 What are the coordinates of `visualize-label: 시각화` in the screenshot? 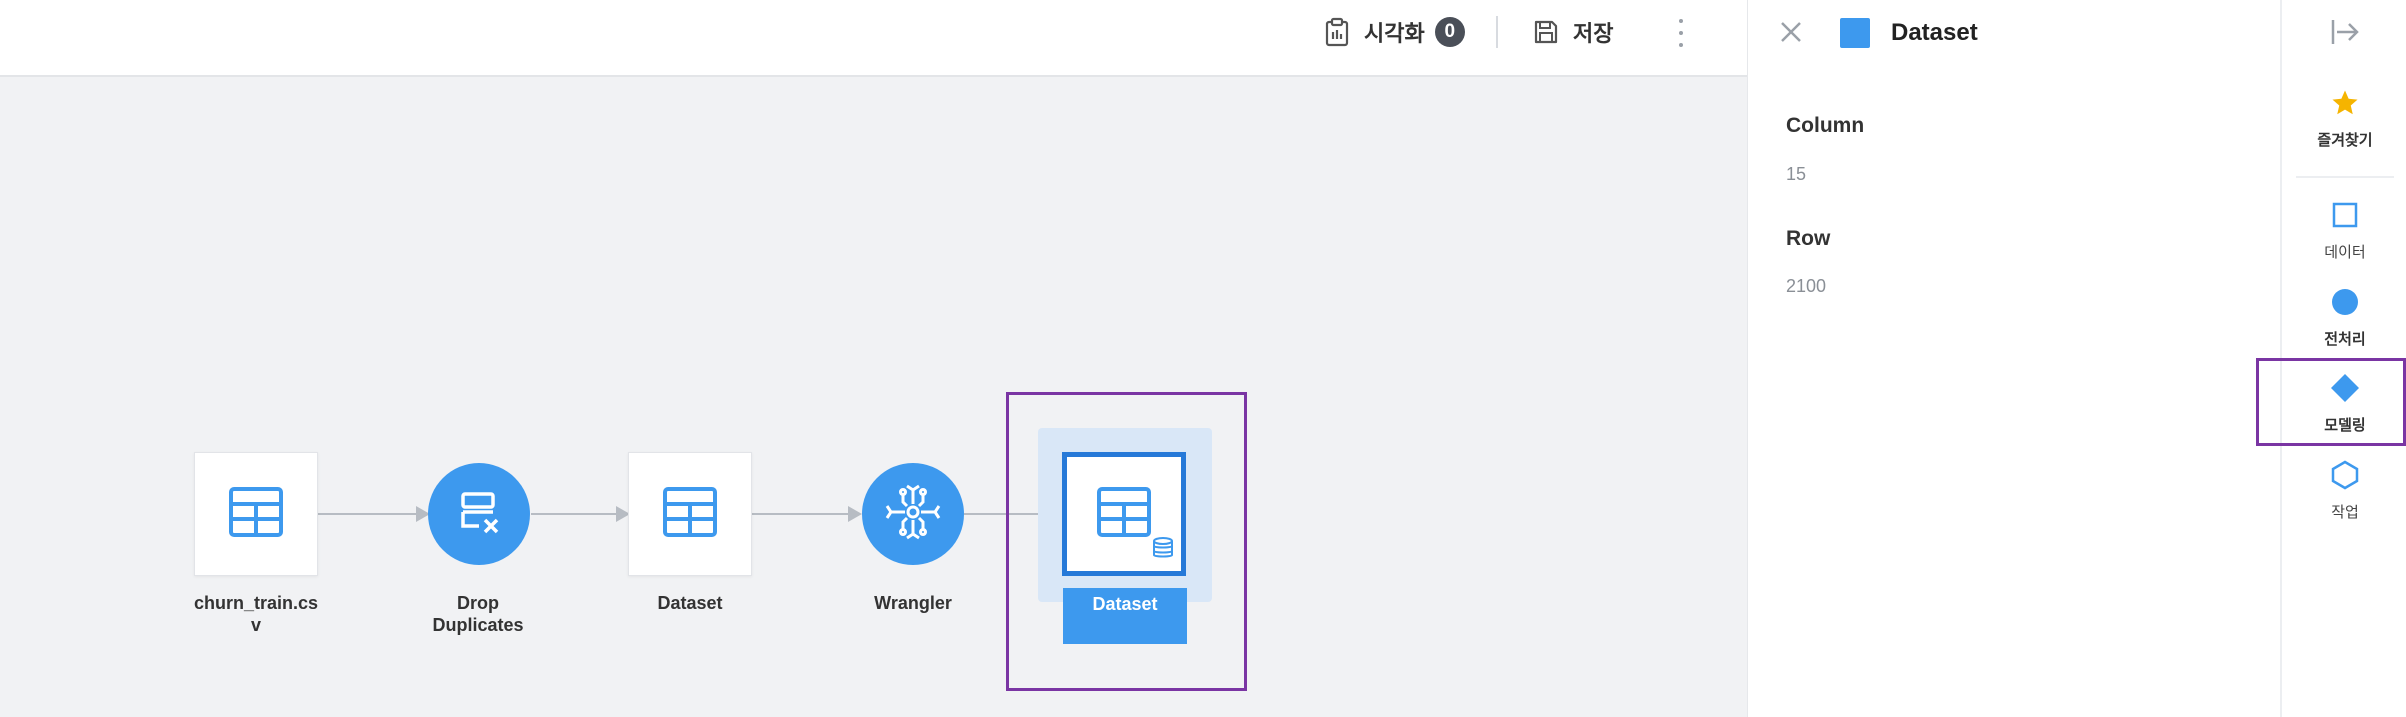 It's located at (1394, 34).